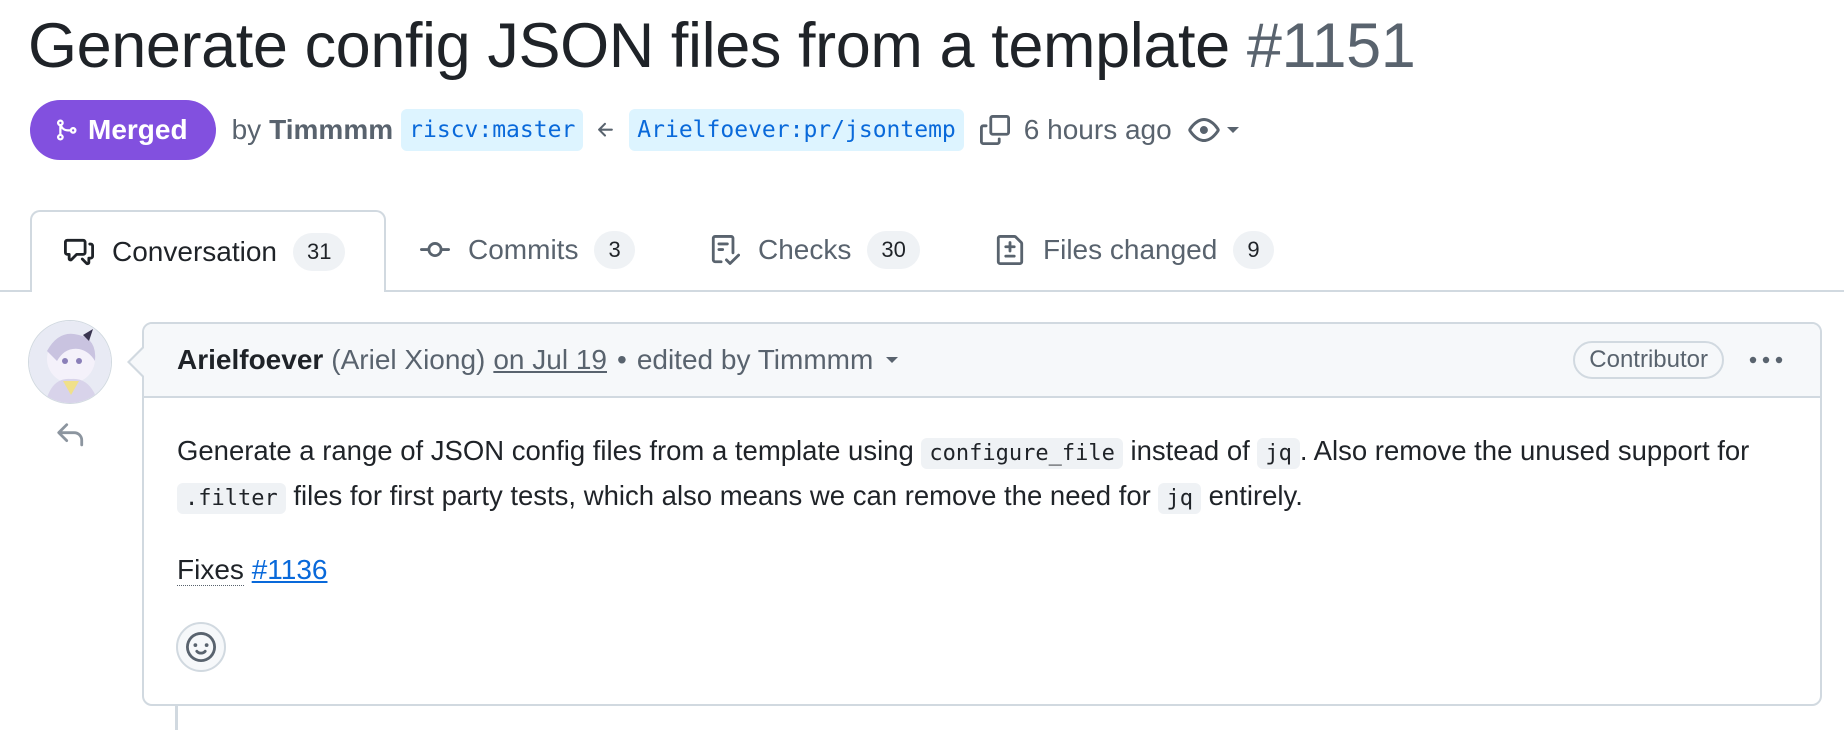 Image resolution: width=1844 pixels, height=730 pixels. What do you see at coordinates (79, 252) in the screenshot?
I see `comment-discussion-icon` at bounding box center [79, 252].